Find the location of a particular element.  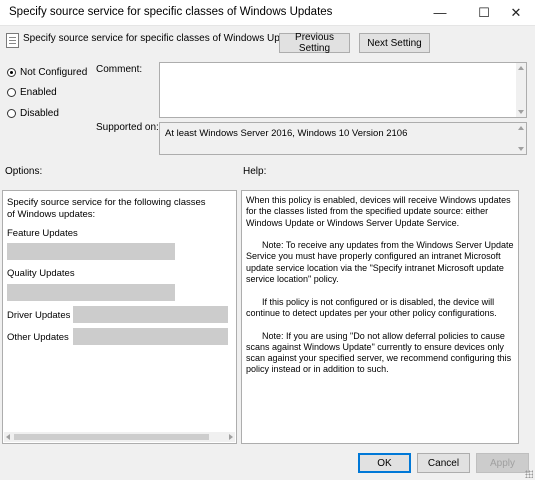

resize-grip-icon is located at coordinates (529, 474).